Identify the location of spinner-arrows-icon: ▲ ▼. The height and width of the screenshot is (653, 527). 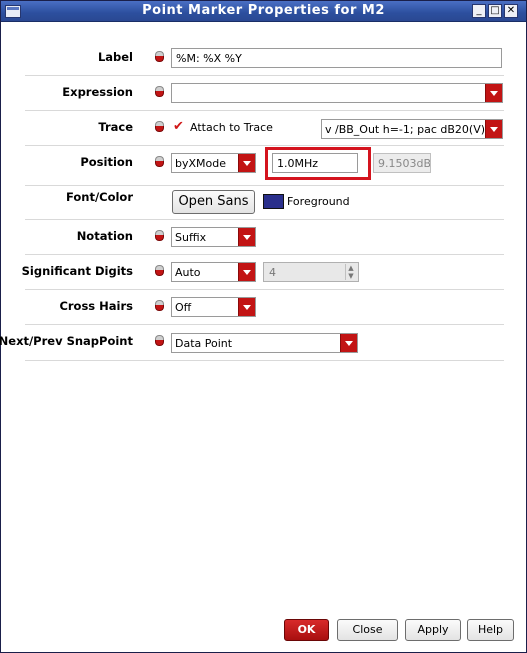
(350, 272).